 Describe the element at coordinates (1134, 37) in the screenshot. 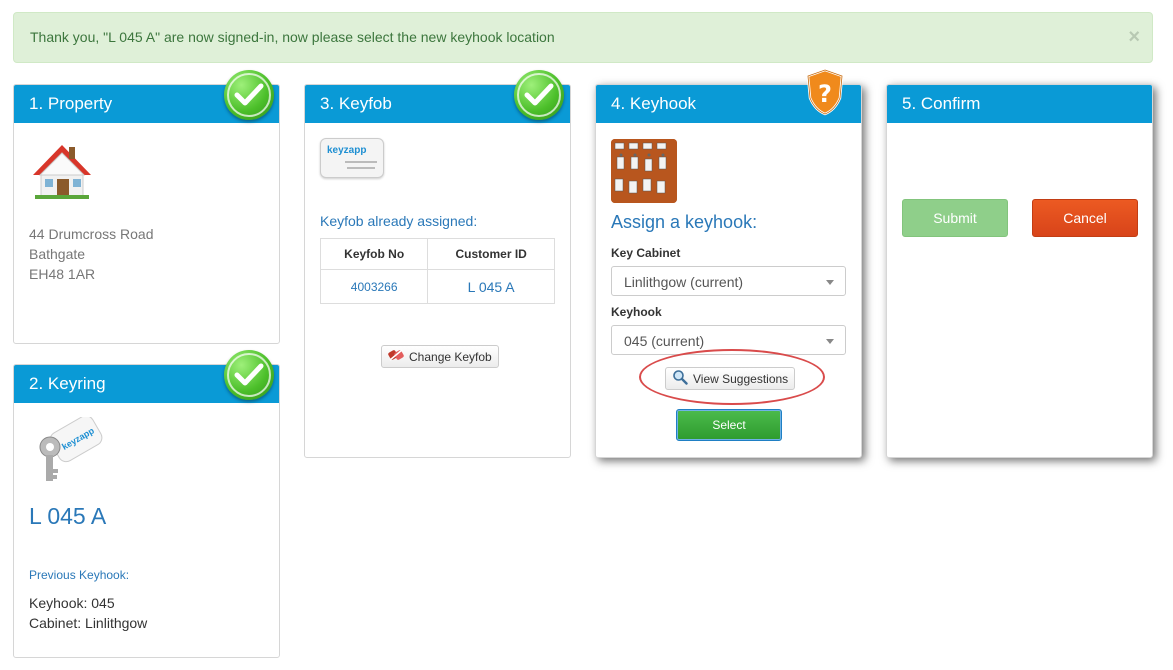

I see `close-icon: ×` at that location.